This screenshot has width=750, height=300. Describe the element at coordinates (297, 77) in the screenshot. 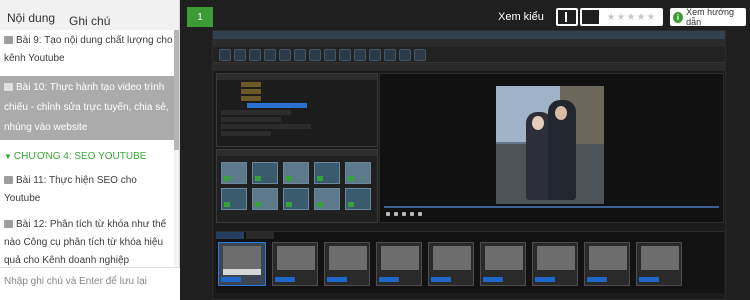

I see `panel-header` at that location.